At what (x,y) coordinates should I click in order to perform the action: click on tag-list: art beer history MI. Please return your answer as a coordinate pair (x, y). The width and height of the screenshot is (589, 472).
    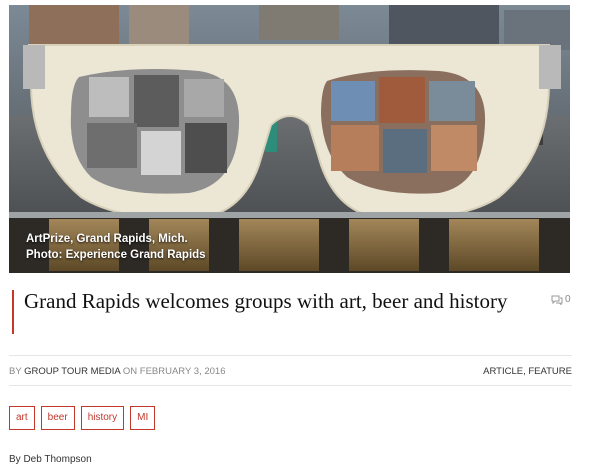
    Looking at the image, I should click on (82, 418).